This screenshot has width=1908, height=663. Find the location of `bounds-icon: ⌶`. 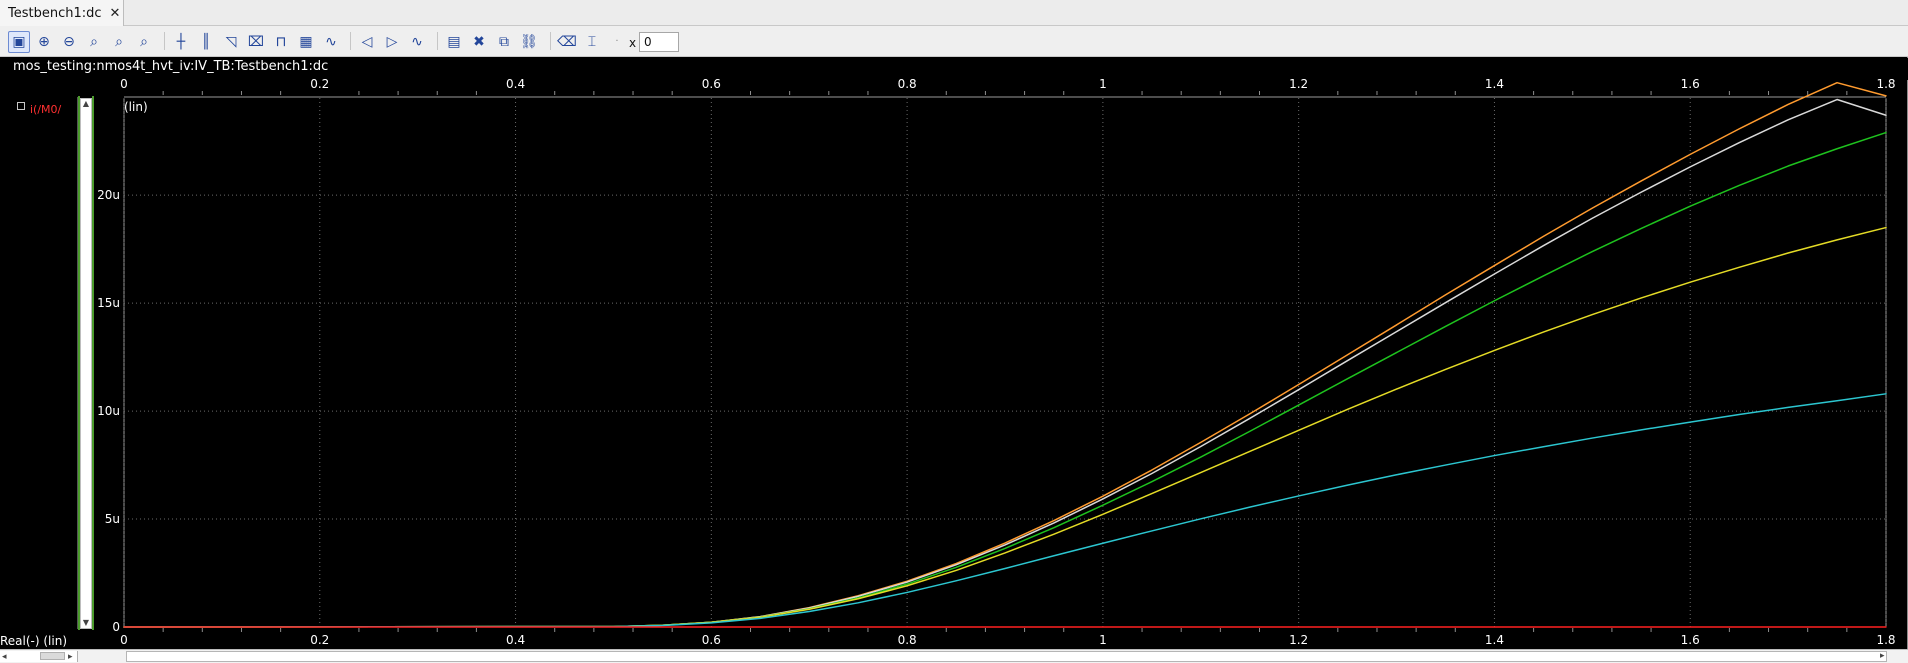

bounds-icon: ⌶ is located at coordinates (592, 42).